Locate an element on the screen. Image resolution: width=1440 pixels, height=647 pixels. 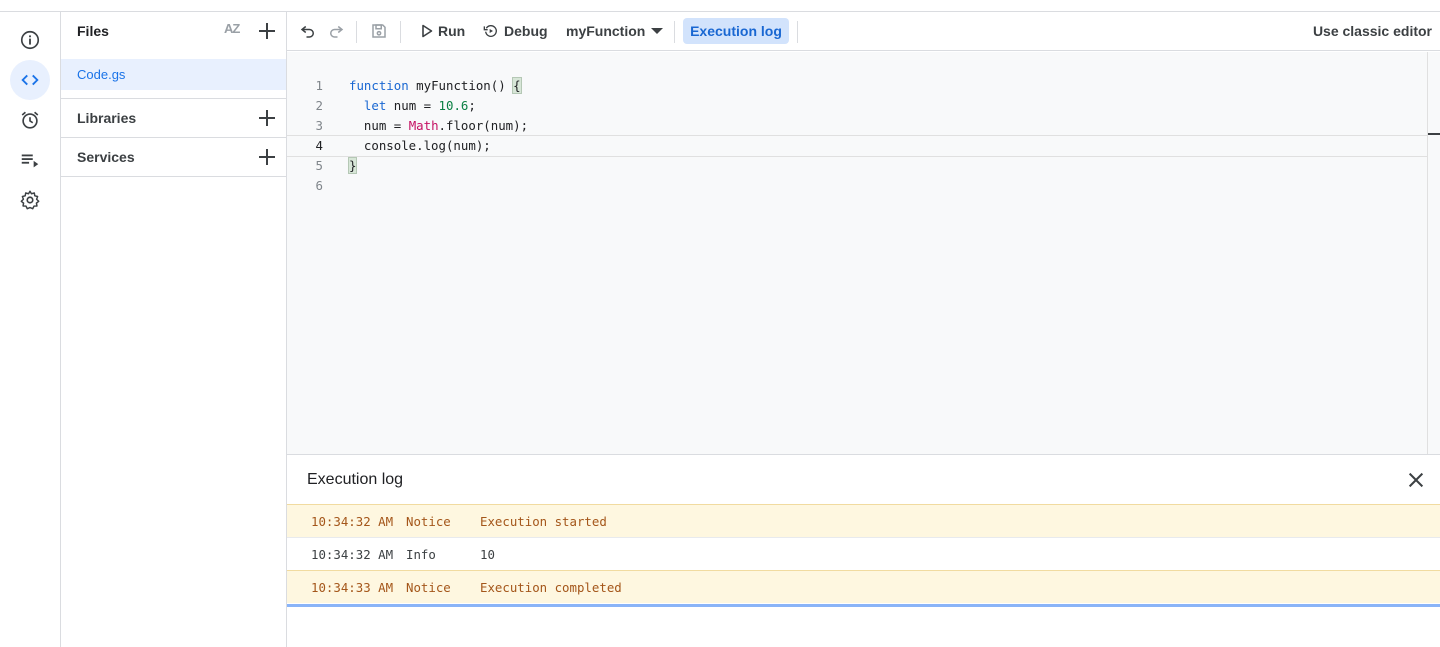
close-icon is located at coordinates (1416, 480).